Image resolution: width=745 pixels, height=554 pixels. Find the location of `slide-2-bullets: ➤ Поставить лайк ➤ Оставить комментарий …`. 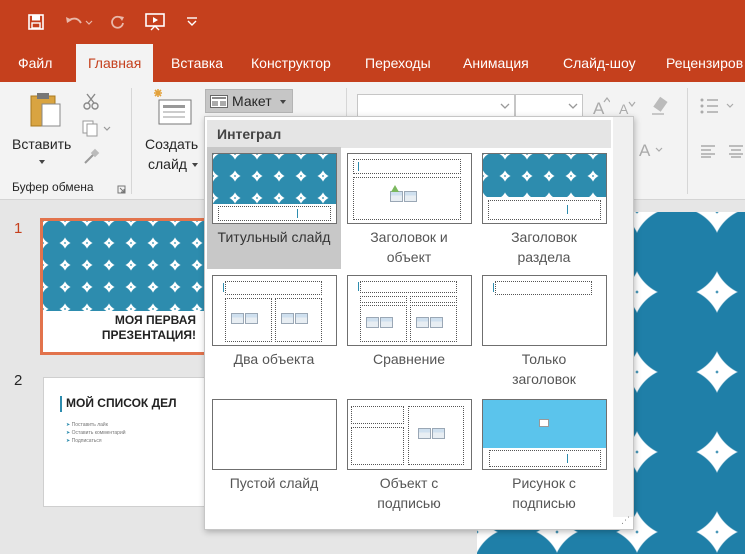

slide-2-bullets: ➤ Поставить лайк ➤ Оставить комментарий … is located at coordinates (96, 433).